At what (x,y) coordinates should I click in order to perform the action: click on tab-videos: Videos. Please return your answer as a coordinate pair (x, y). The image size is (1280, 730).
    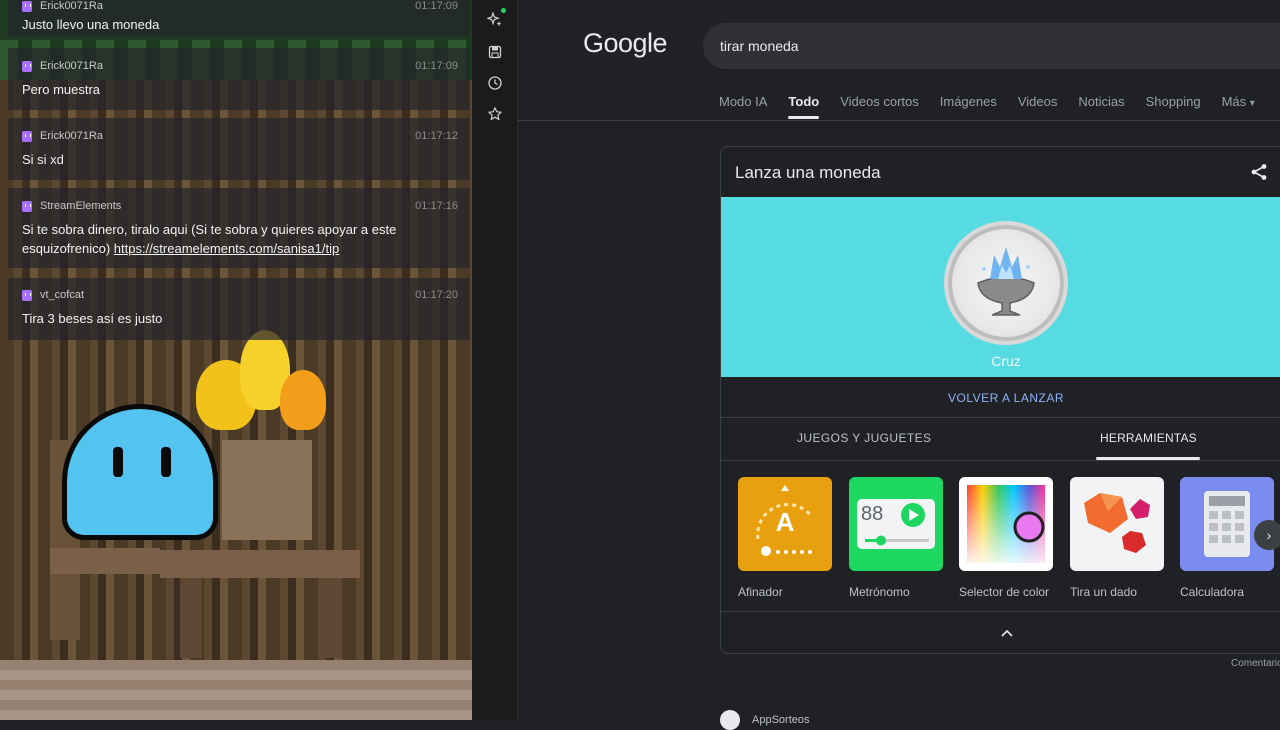
    Looking at the image, I should click on (1038, 107).